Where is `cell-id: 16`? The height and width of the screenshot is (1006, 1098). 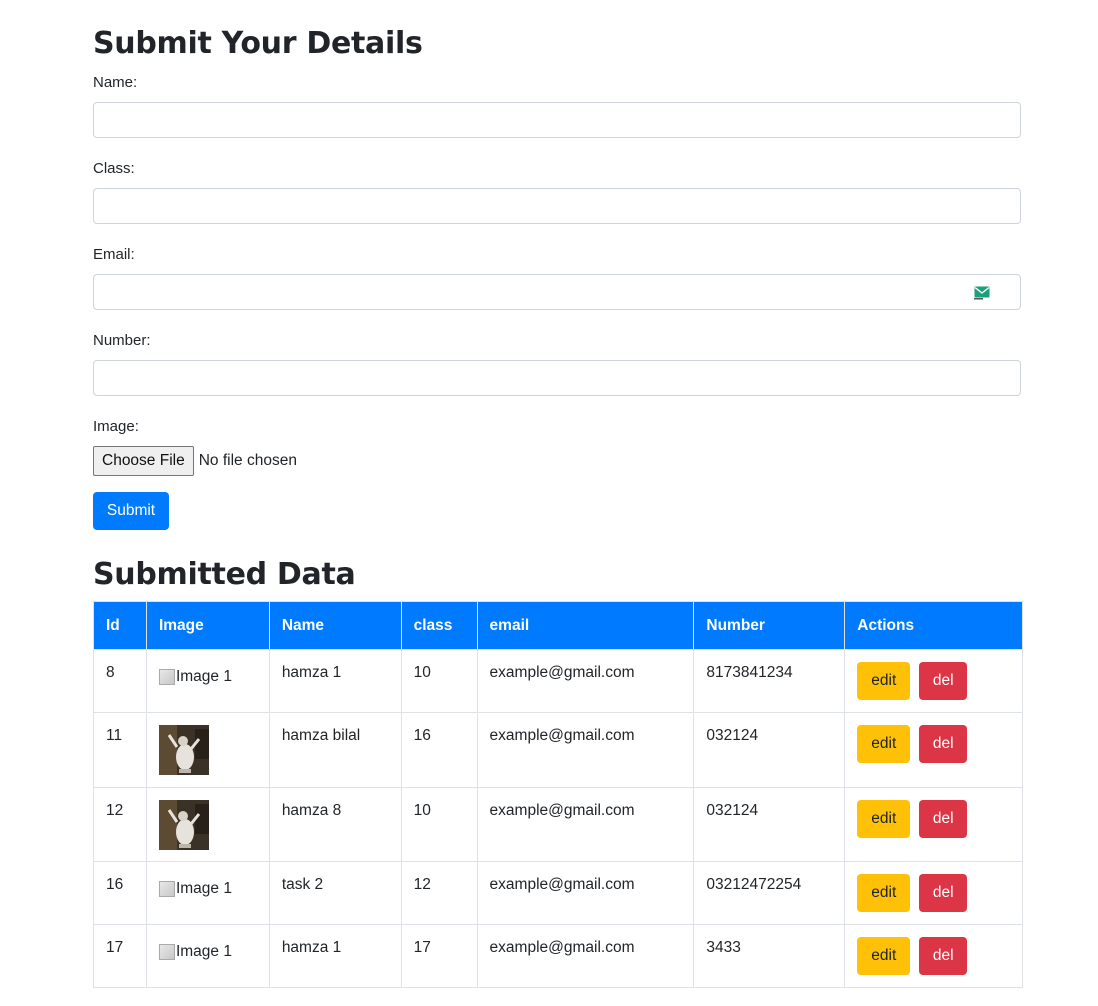 cell-id: 16 is located at coordinates (120, 893).